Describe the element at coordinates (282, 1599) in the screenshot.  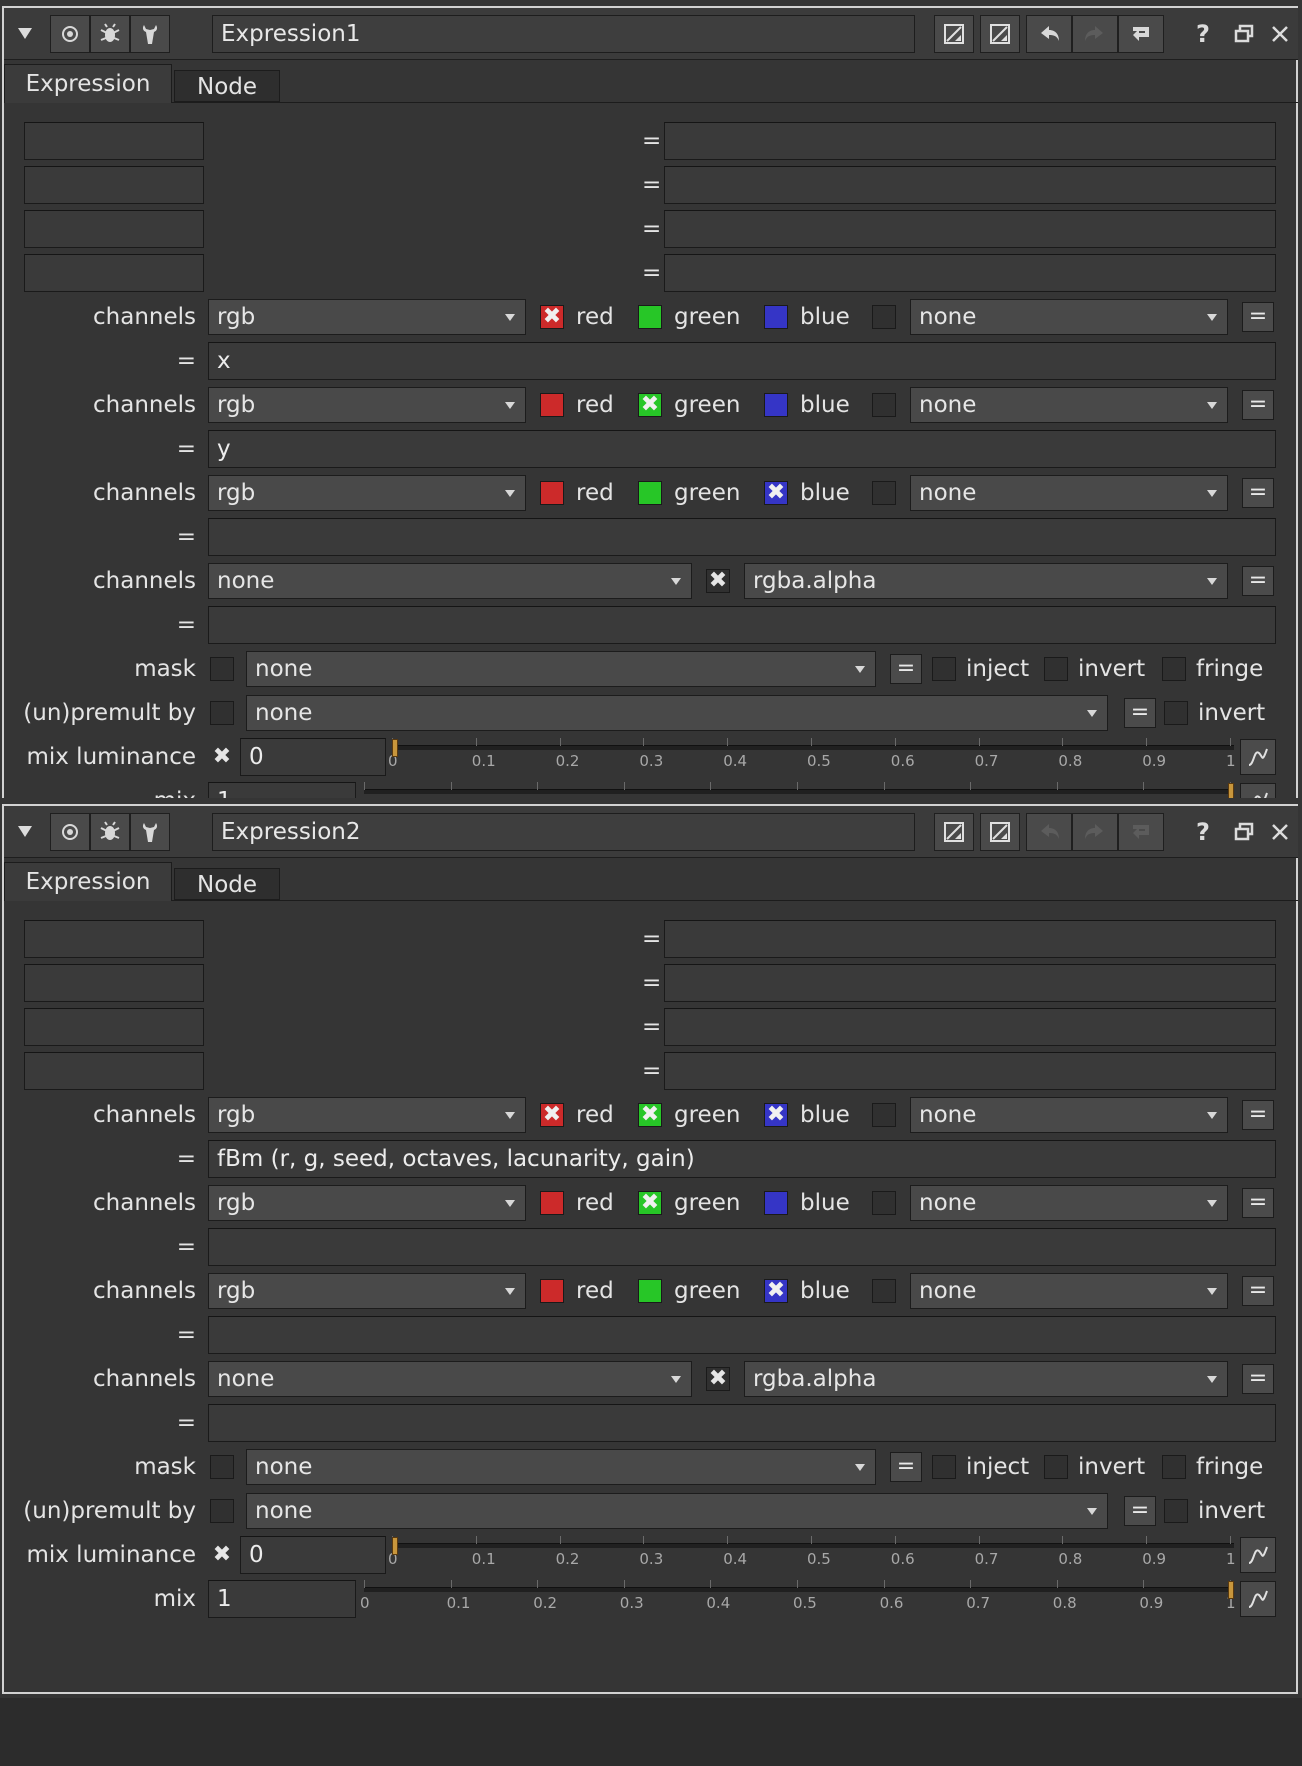
I see `mix-value-field: 1` at that location.